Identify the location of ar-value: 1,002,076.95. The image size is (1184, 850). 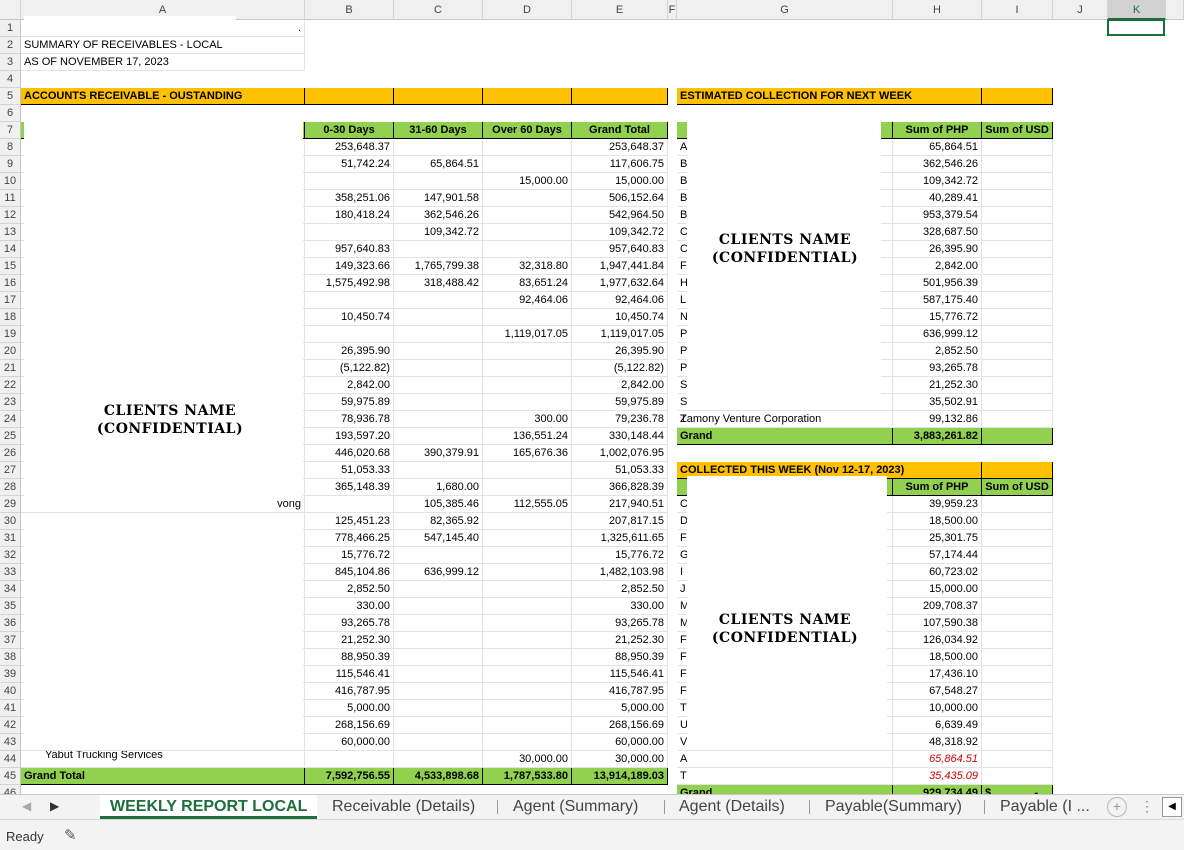
(620, 453).